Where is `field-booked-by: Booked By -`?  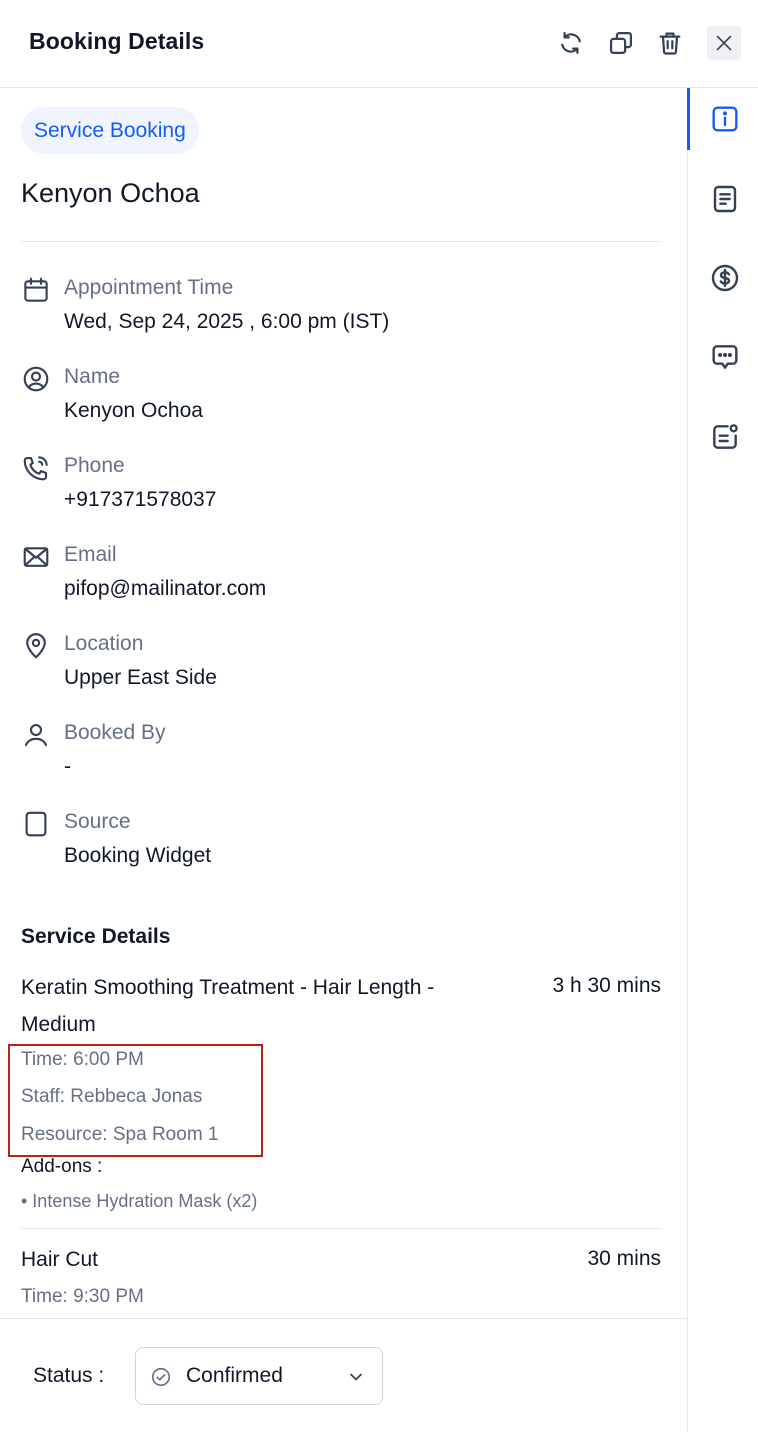 field-booked-by: Booked By - is located at coordinates (341, 755).